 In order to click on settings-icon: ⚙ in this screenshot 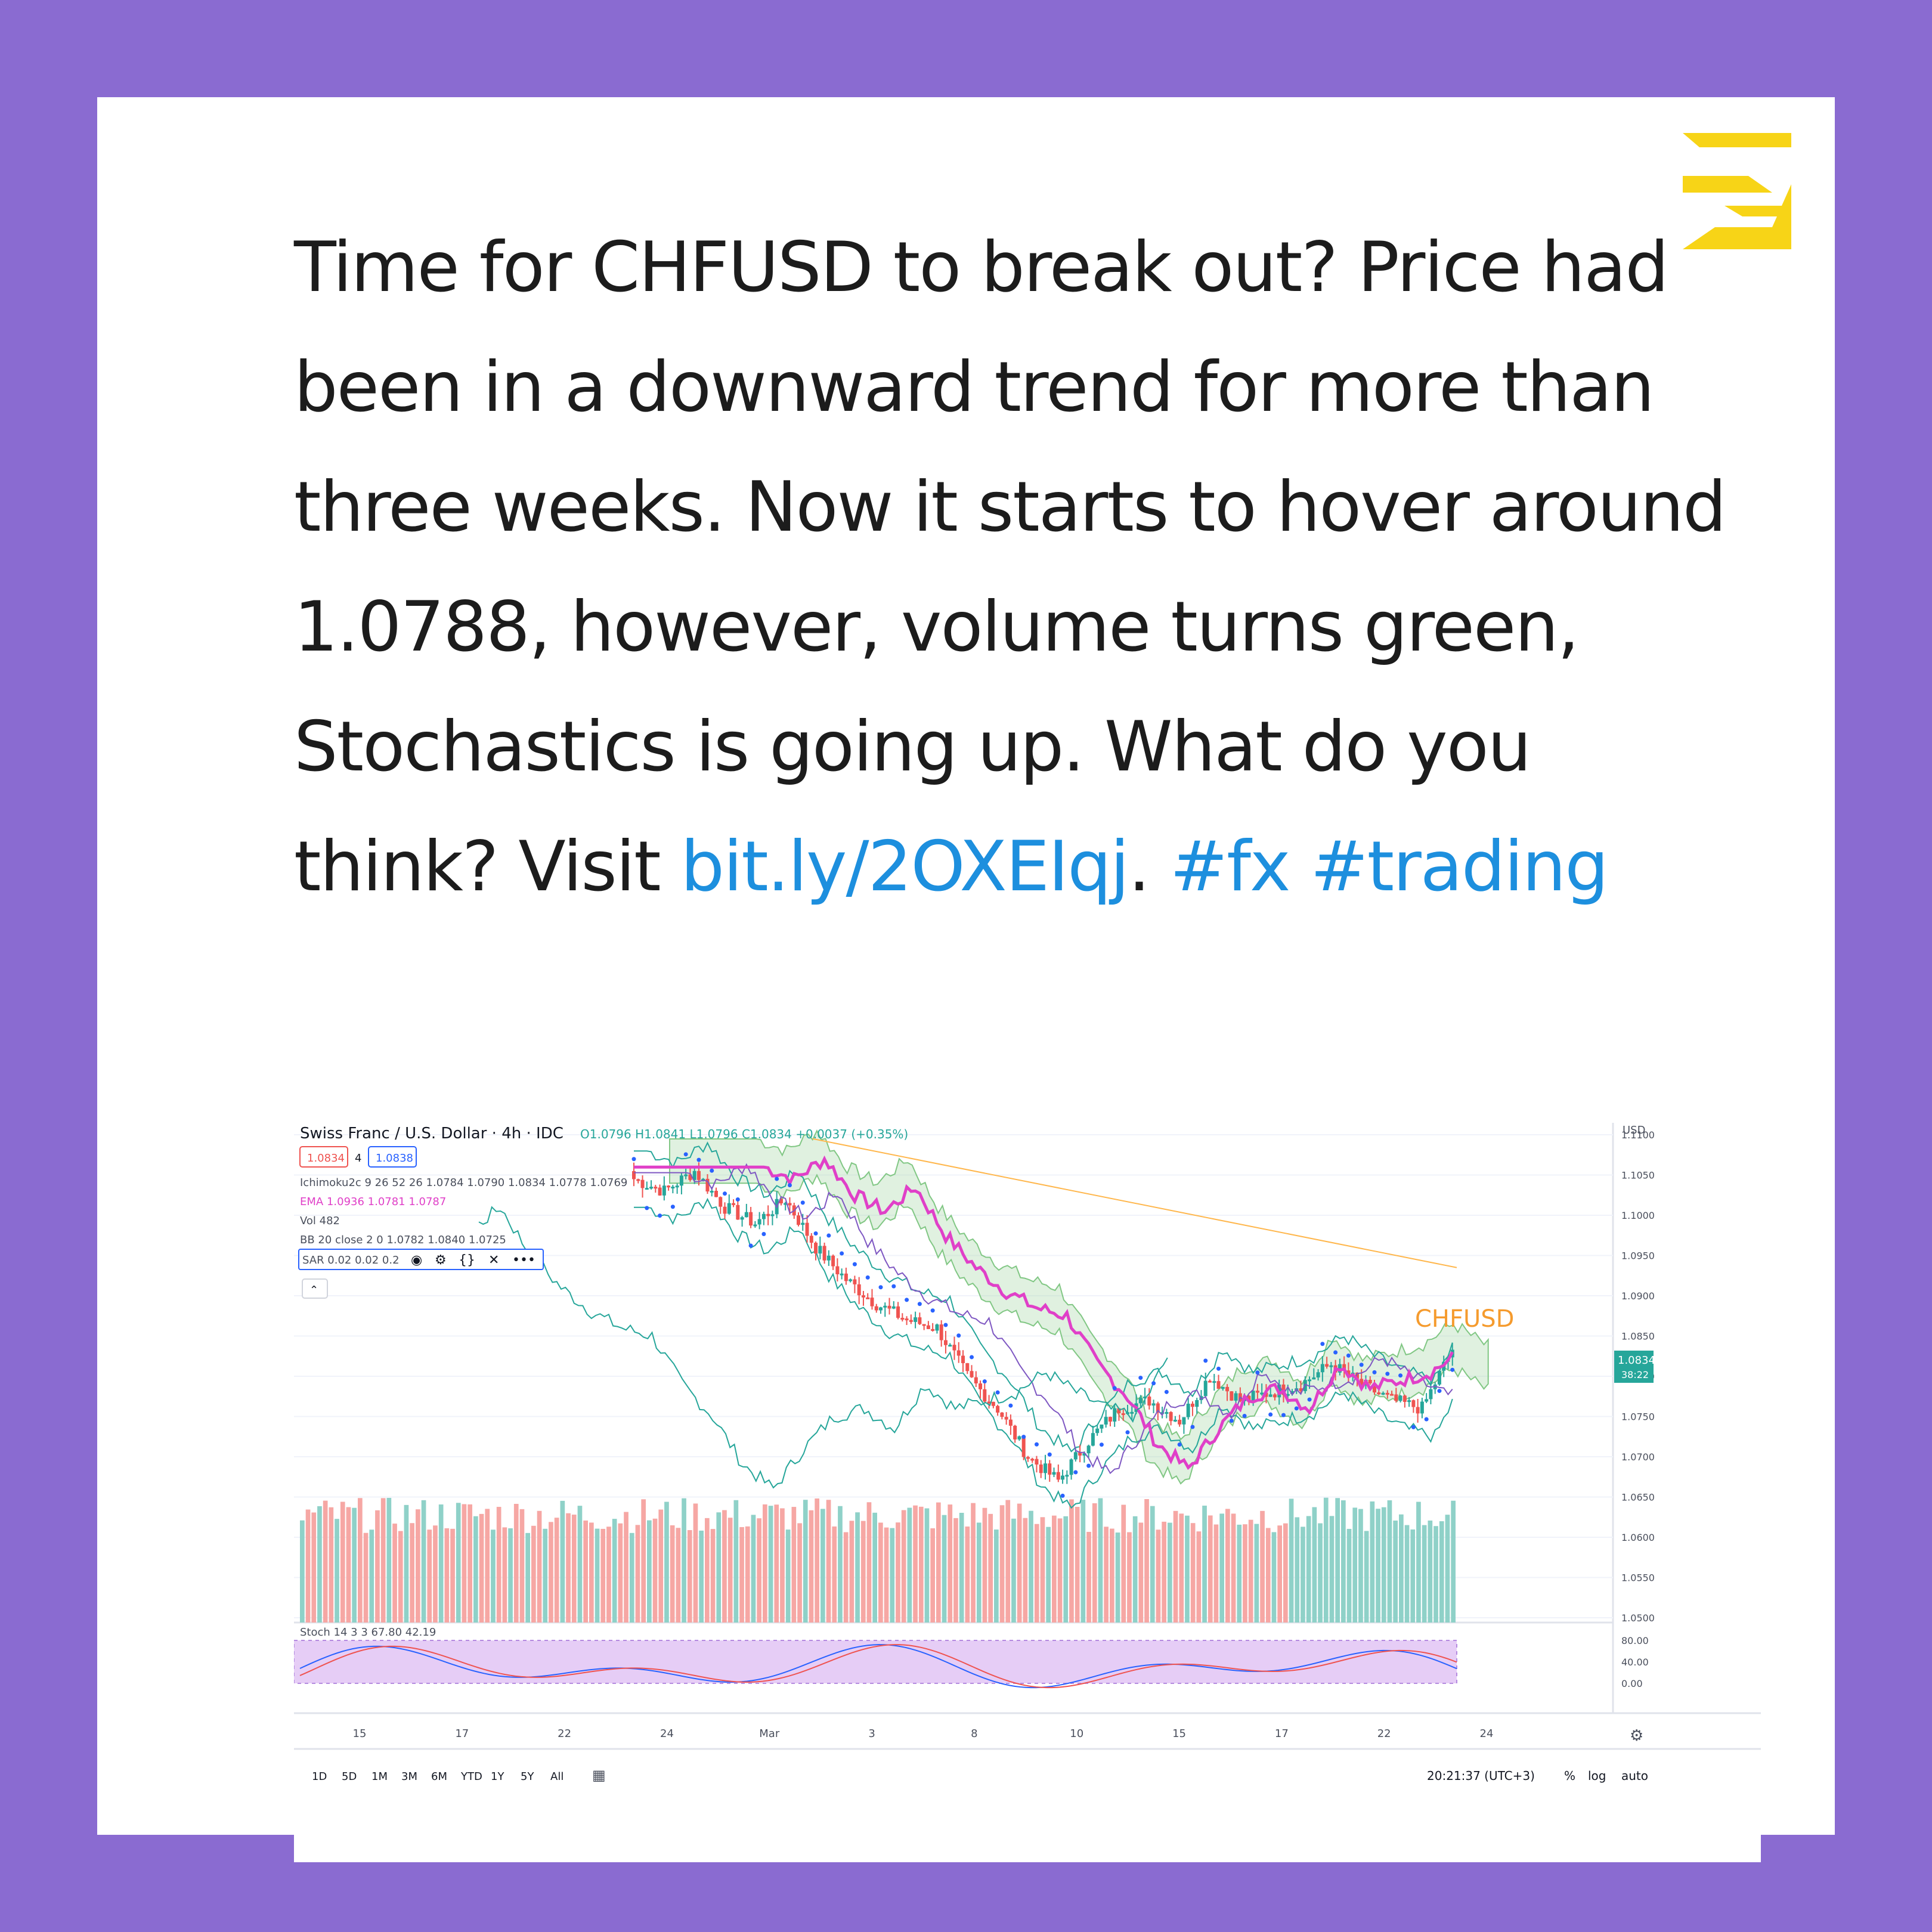, I will do `click(441, 1261)`.